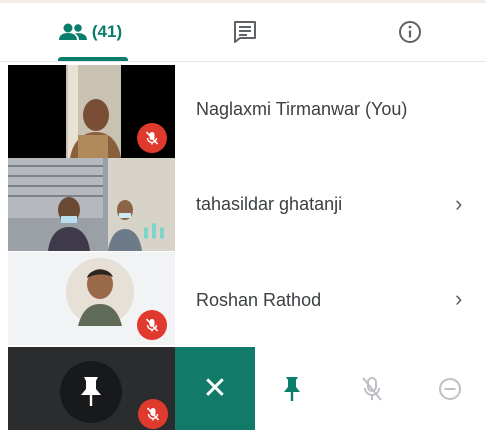  I want to click on mute-button, so click(372, 388).